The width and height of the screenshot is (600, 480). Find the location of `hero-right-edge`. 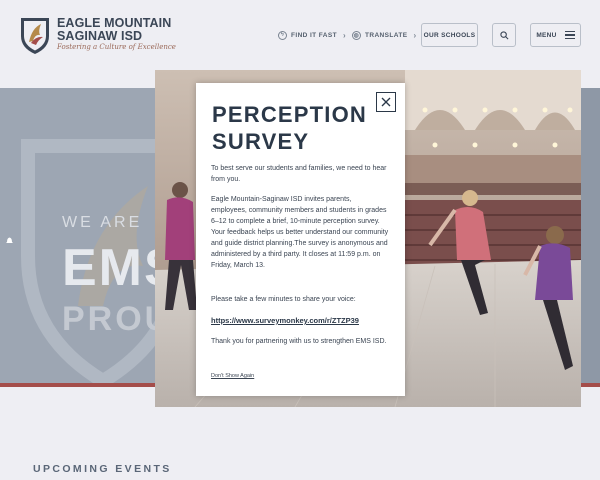

hero-right-edge is located at coordinates (590, 236).